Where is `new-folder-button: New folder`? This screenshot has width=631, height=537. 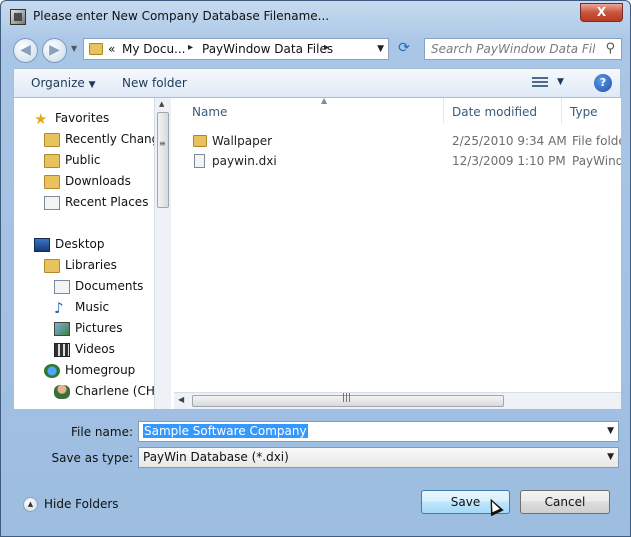
new-folder-button: New folder is located at coordinates (154, 83).